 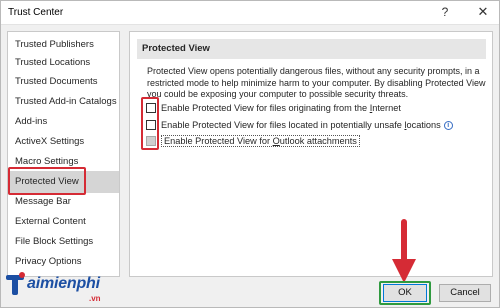 I want to click on sidebar-item-add-ins: Add-ins, so click(x=63, y=122).